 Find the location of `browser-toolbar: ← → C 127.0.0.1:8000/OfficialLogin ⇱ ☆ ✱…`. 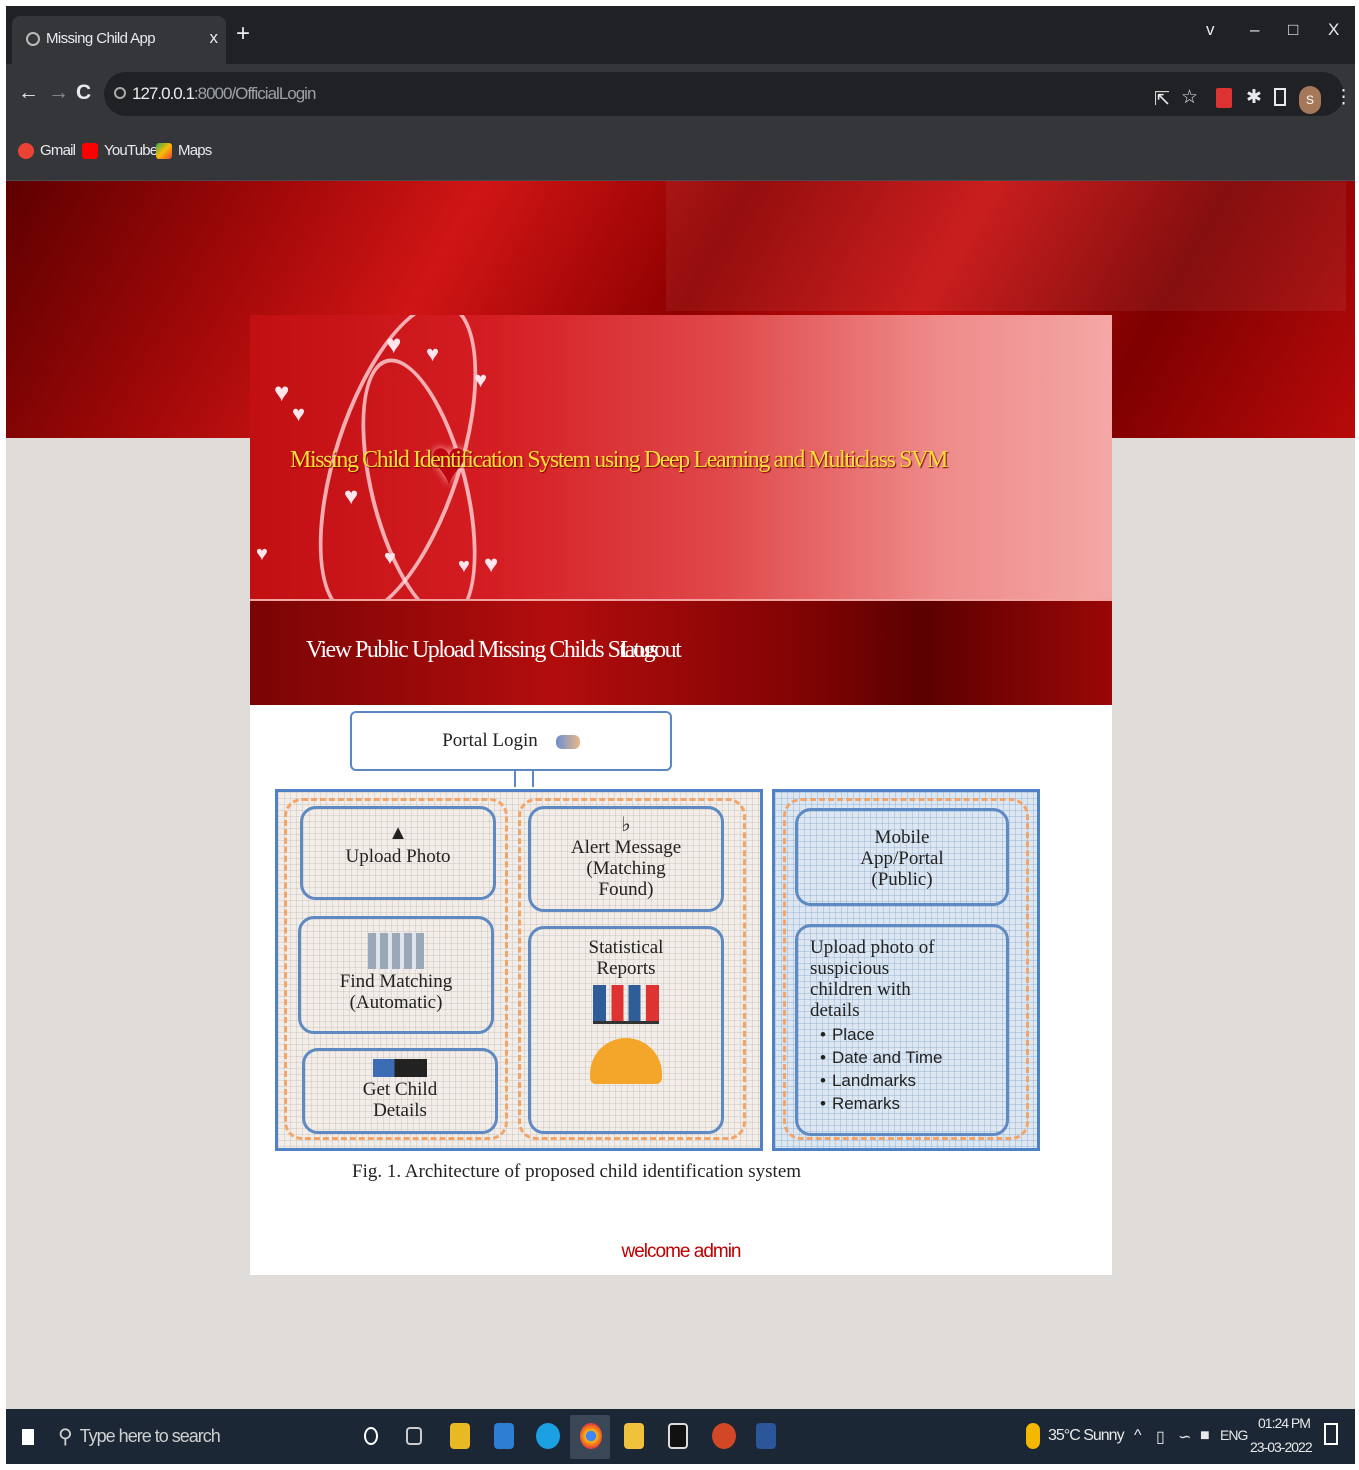

browser-toolbar: ← → C 127.0.0.1:8000/OfficialLogin ⇱ ☆ ✱… is located at coordinates (680, 94).